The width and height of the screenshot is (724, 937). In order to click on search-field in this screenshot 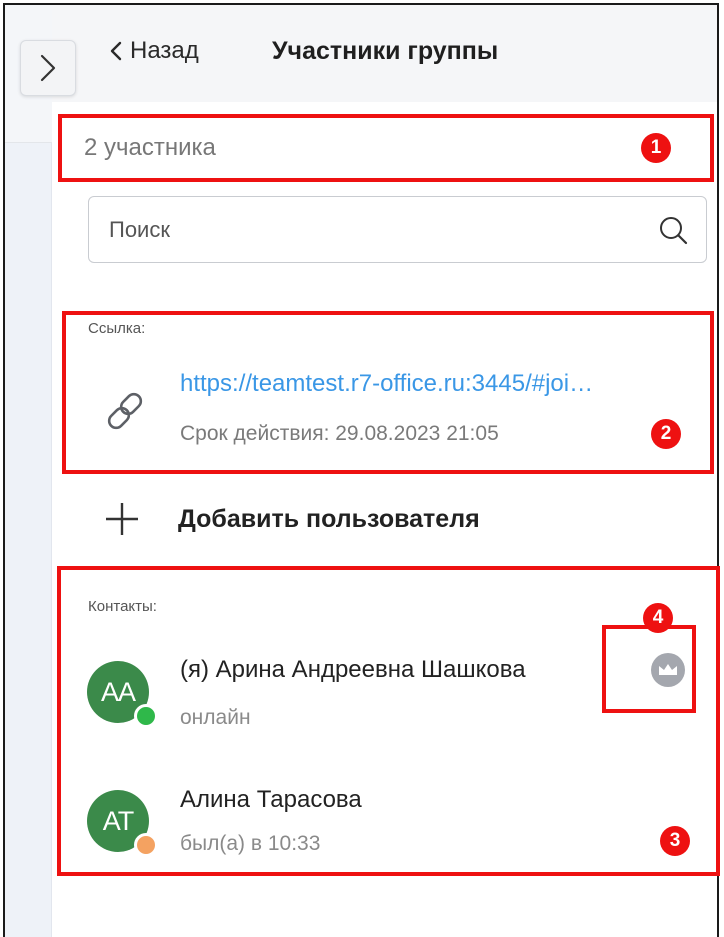, I will do `click(397, 229)`.